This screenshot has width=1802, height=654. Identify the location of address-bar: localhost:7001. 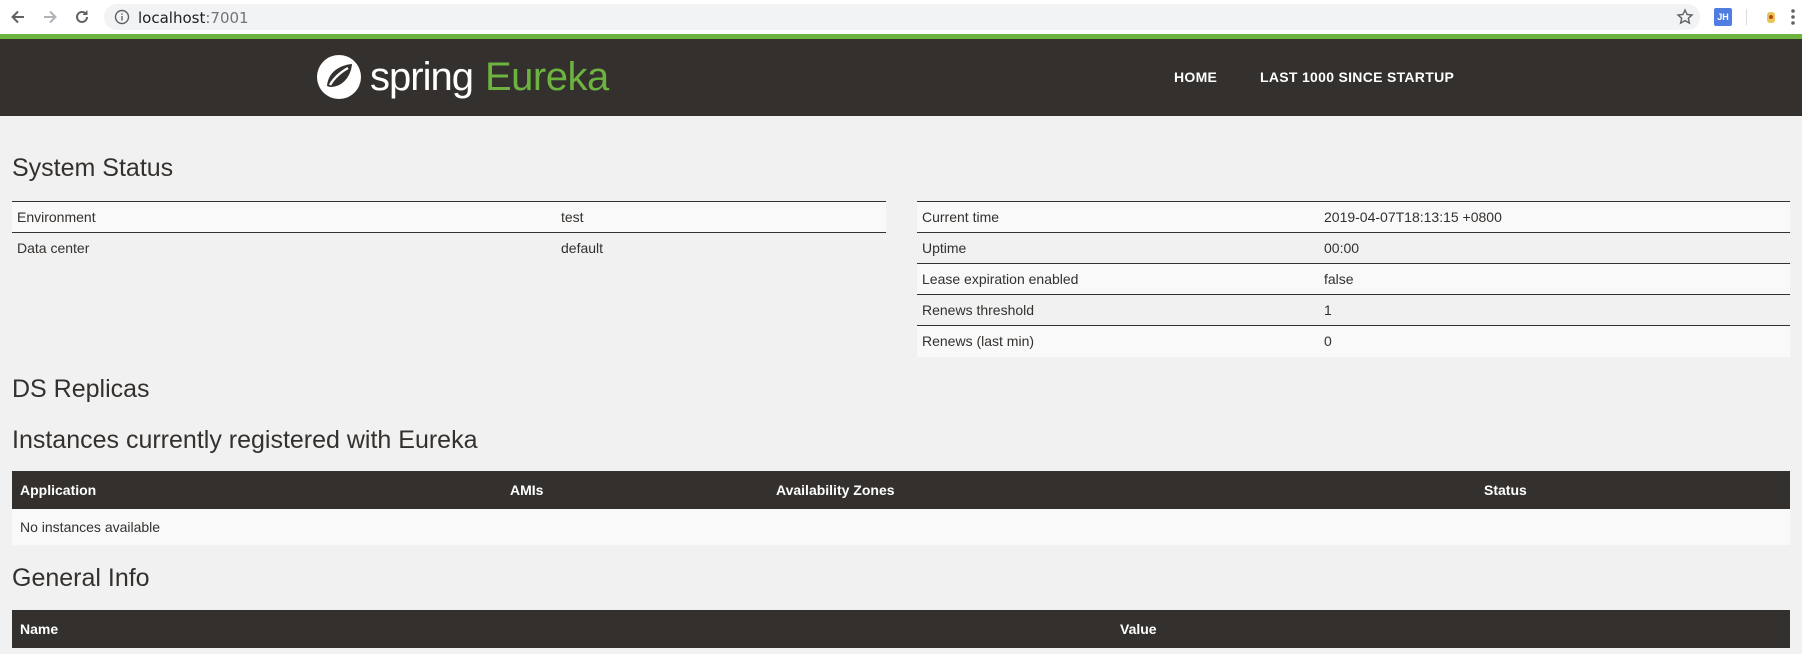
(902, 17).